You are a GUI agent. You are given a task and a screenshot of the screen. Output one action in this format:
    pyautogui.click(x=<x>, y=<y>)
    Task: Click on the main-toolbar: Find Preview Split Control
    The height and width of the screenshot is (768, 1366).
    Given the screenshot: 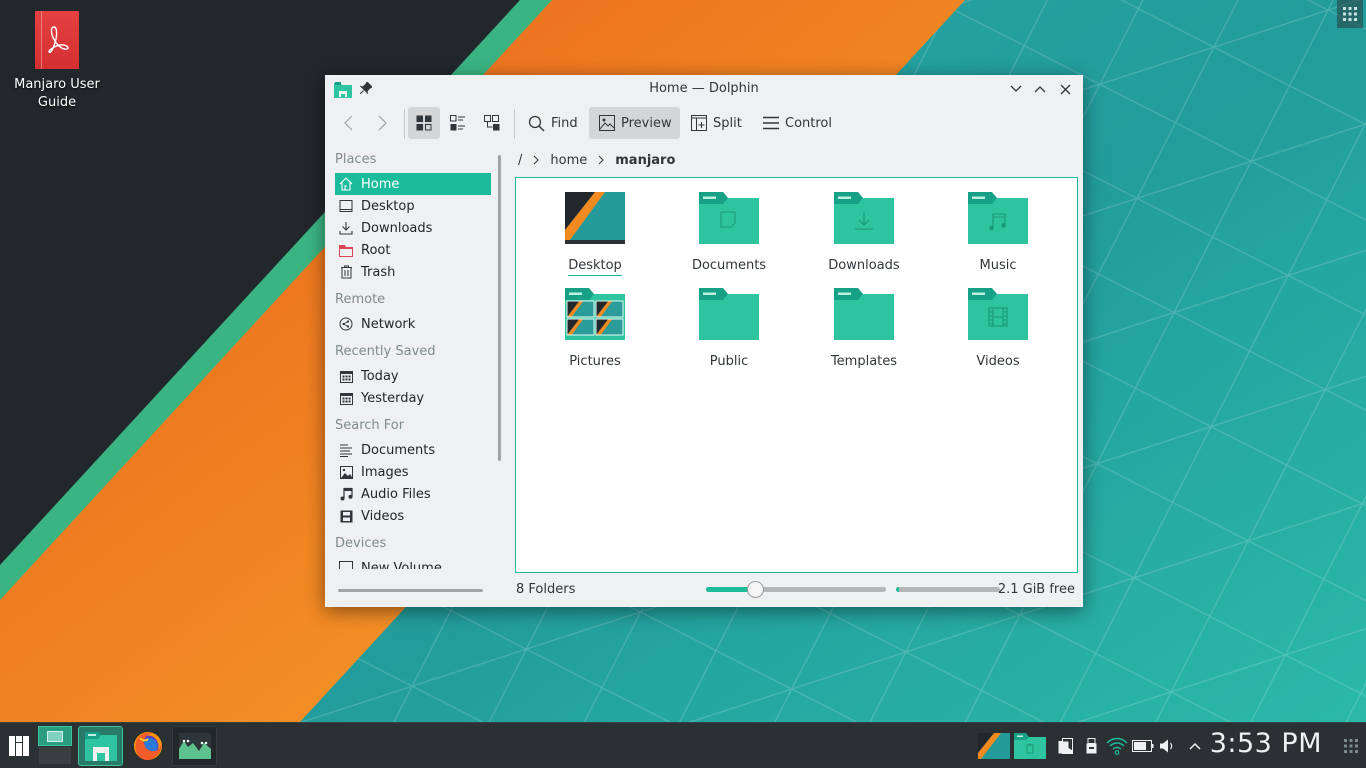 What is the action you would take?
    pyautogui.click(x=704, y=123)
    